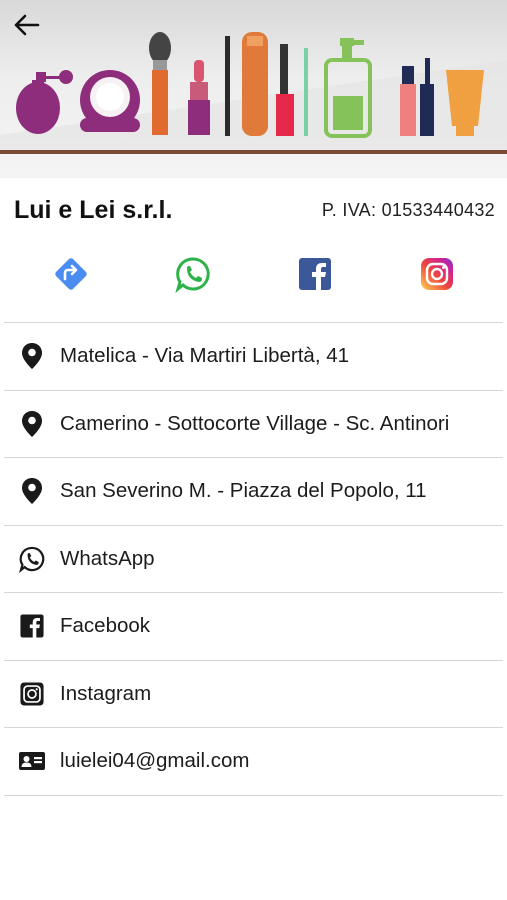  I want to click on list-item-address-san-severino: San Severino M. - Piazza del Popolo, 11, so click(253, 492).